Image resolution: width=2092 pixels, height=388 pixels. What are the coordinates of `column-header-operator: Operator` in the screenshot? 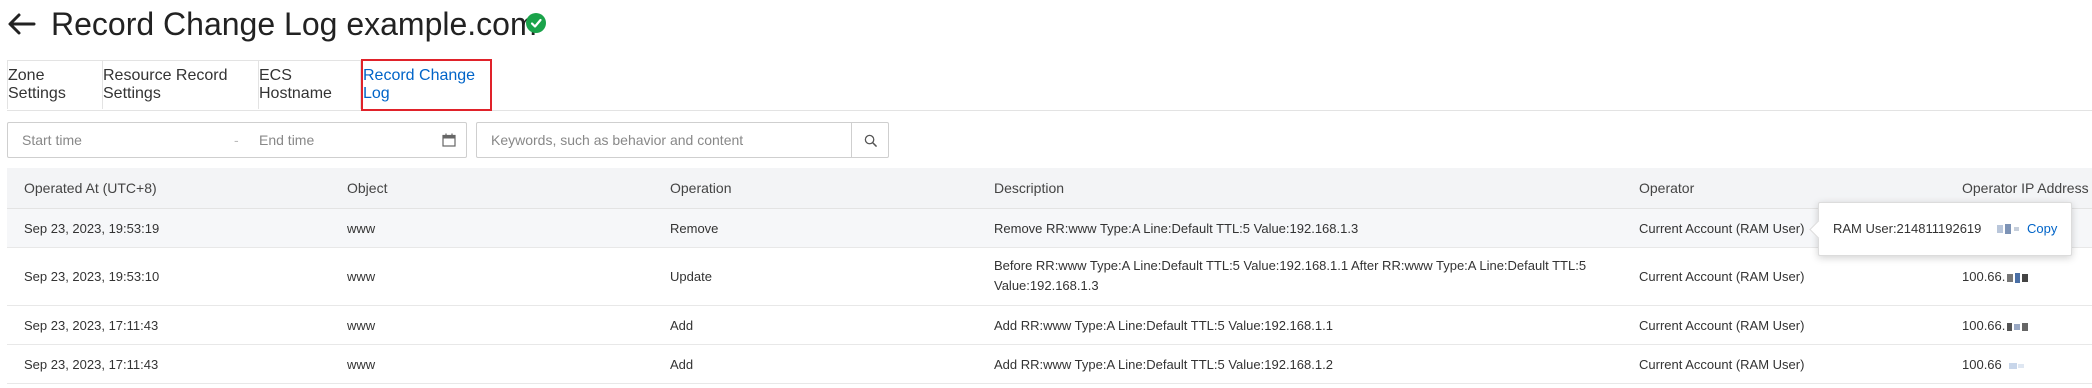 It's located at (1667, 188).